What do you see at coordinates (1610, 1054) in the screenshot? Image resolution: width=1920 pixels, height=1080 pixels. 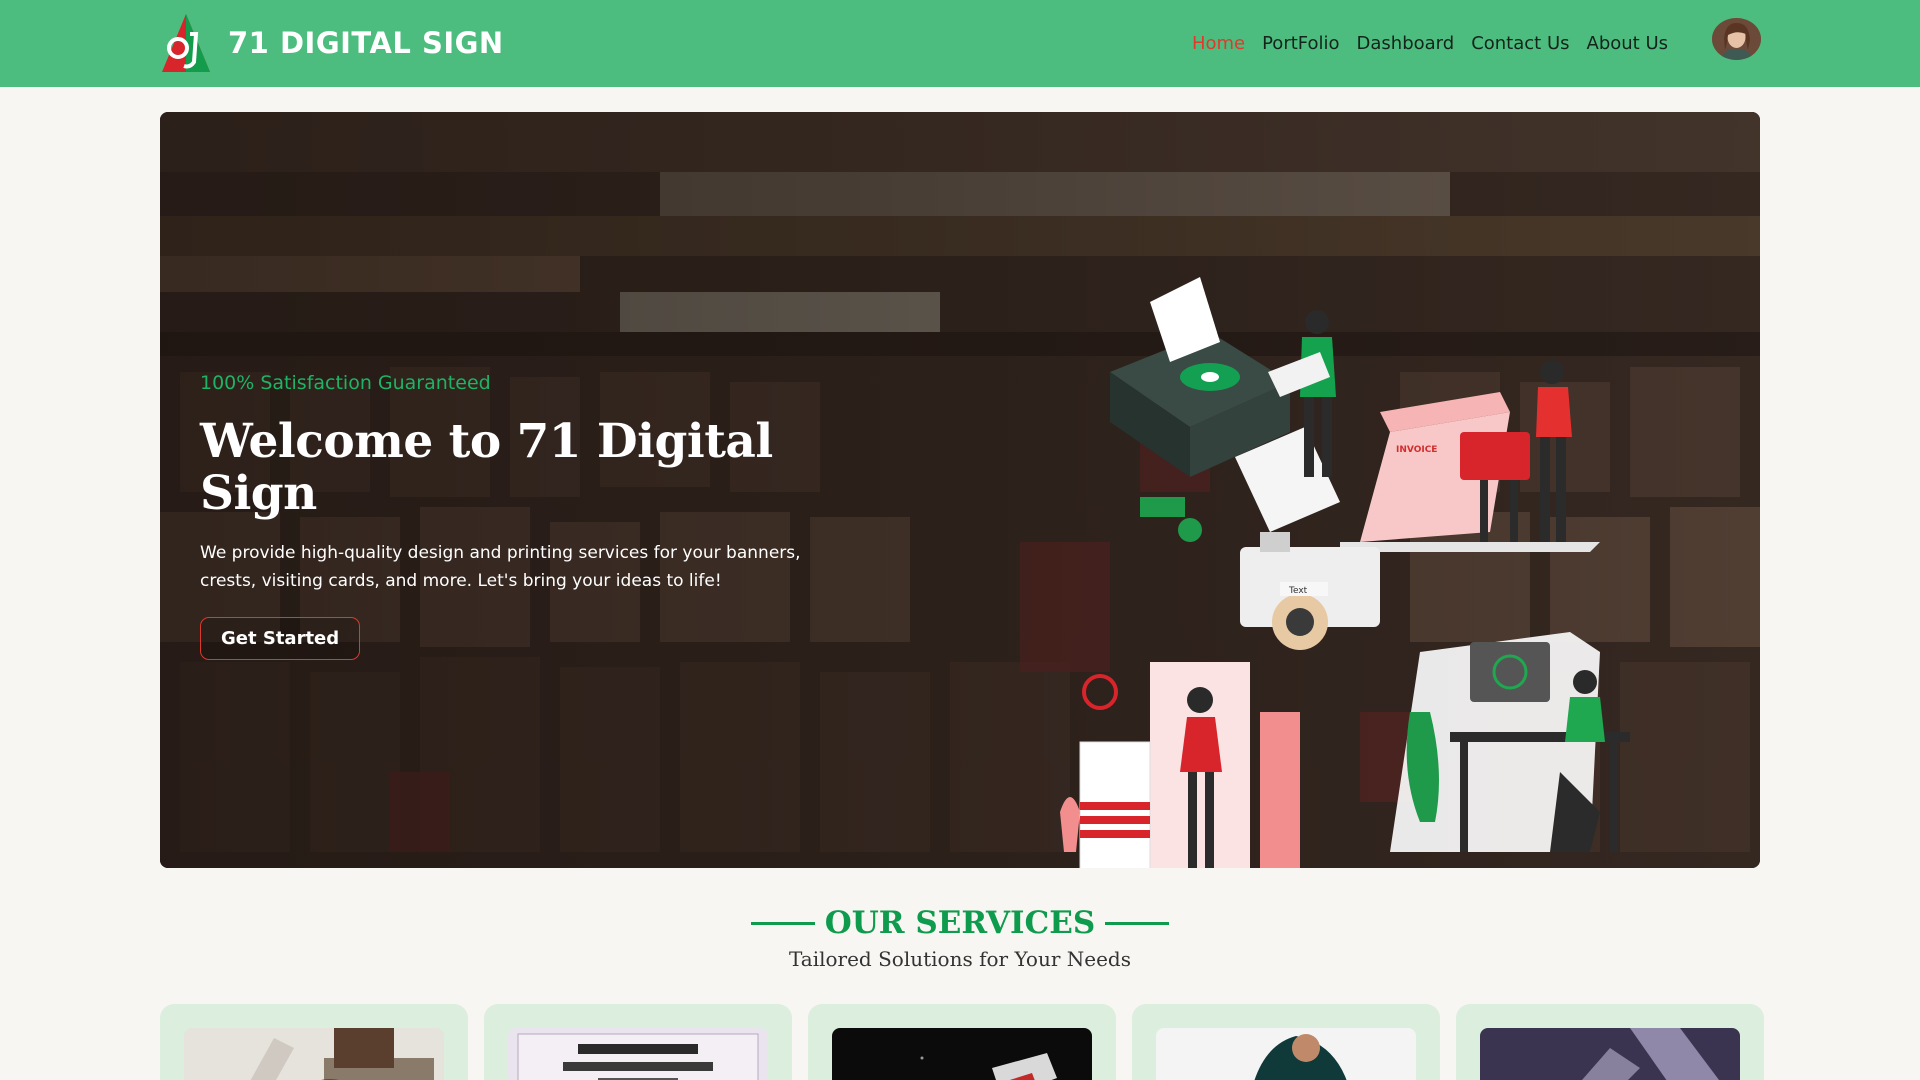 I see `glass-photo` at bounding box center [1610, 1054].